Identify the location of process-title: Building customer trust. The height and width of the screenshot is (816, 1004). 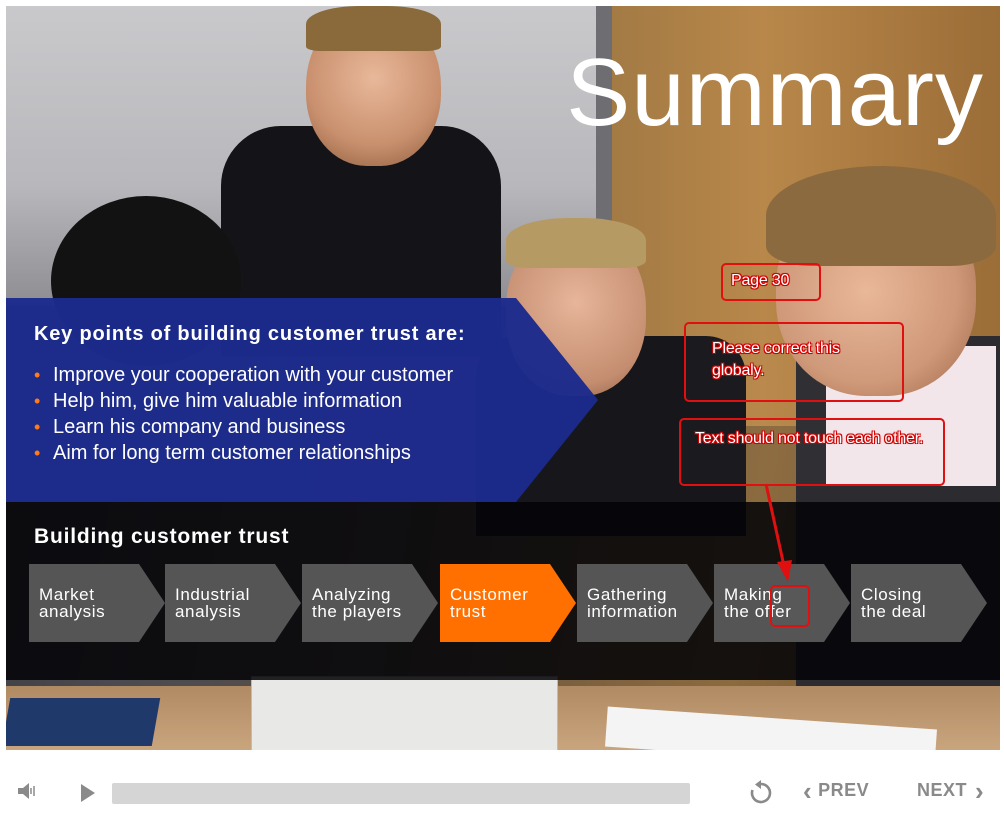
(162, 536).